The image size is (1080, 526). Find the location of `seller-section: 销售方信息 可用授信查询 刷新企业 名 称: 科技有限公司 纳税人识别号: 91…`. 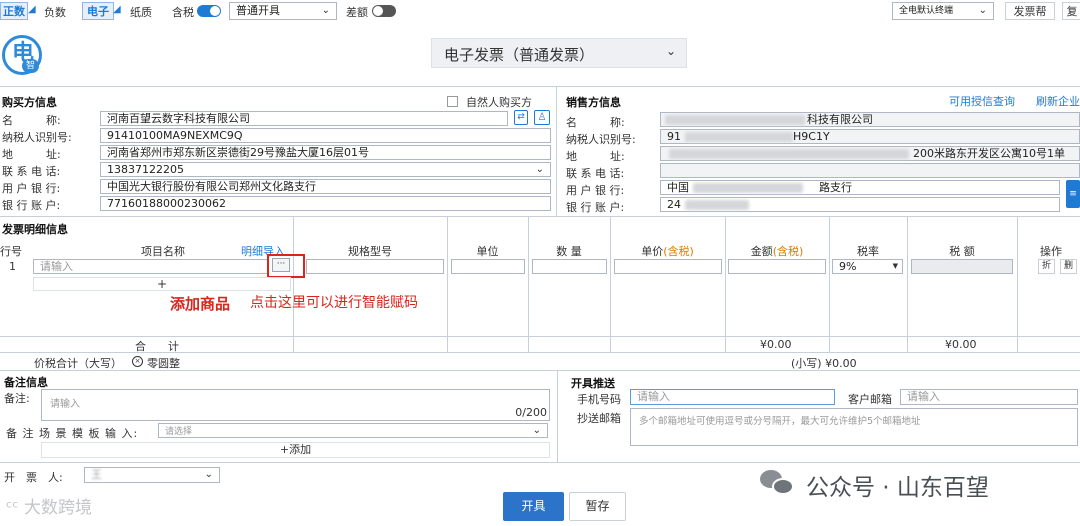

seller-section: 销售方信息 可用授信查询 刷新企业 名 称: 科技有限公司 纳税人识别号: 91… is located at coordinates (820, 151).